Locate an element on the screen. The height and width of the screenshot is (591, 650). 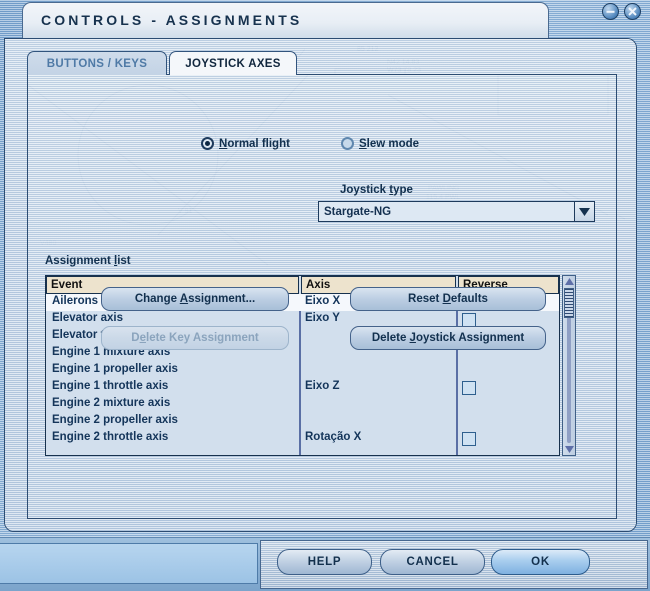
table-row: Engine 2 mixture axis is located at coordinates (302, 404).